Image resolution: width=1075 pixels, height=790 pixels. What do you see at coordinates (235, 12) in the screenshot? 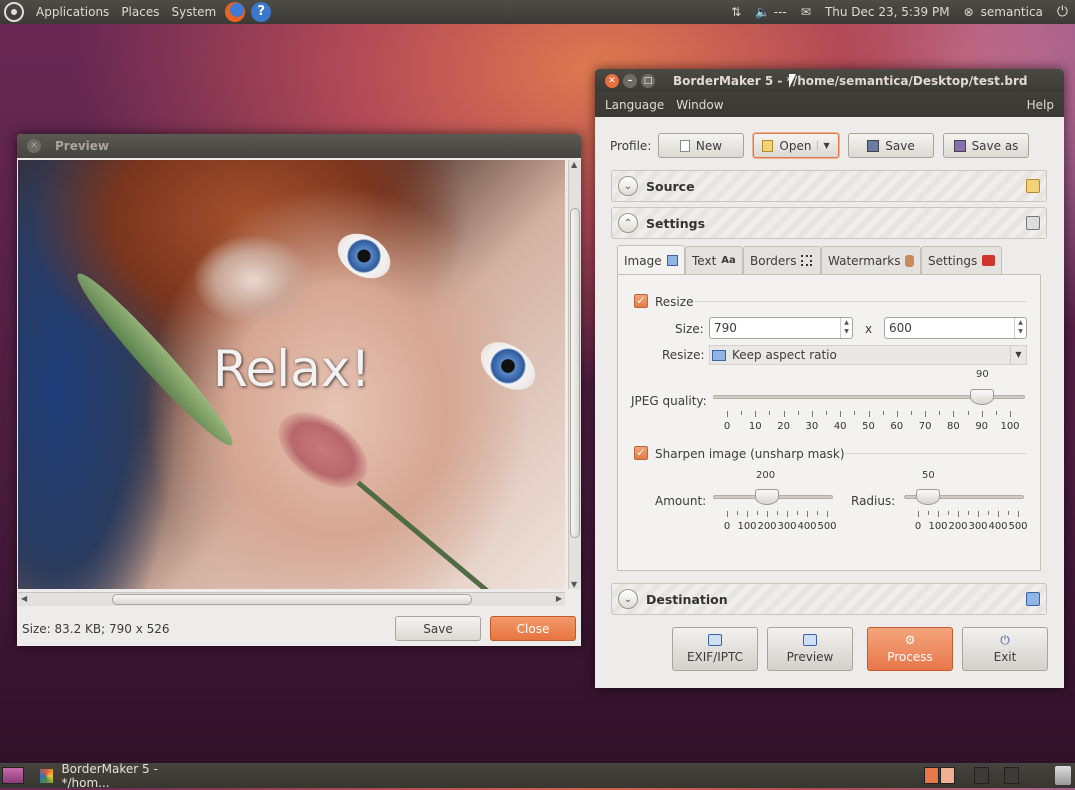
I see `firefox-icon` at bounding box center [235, 12].